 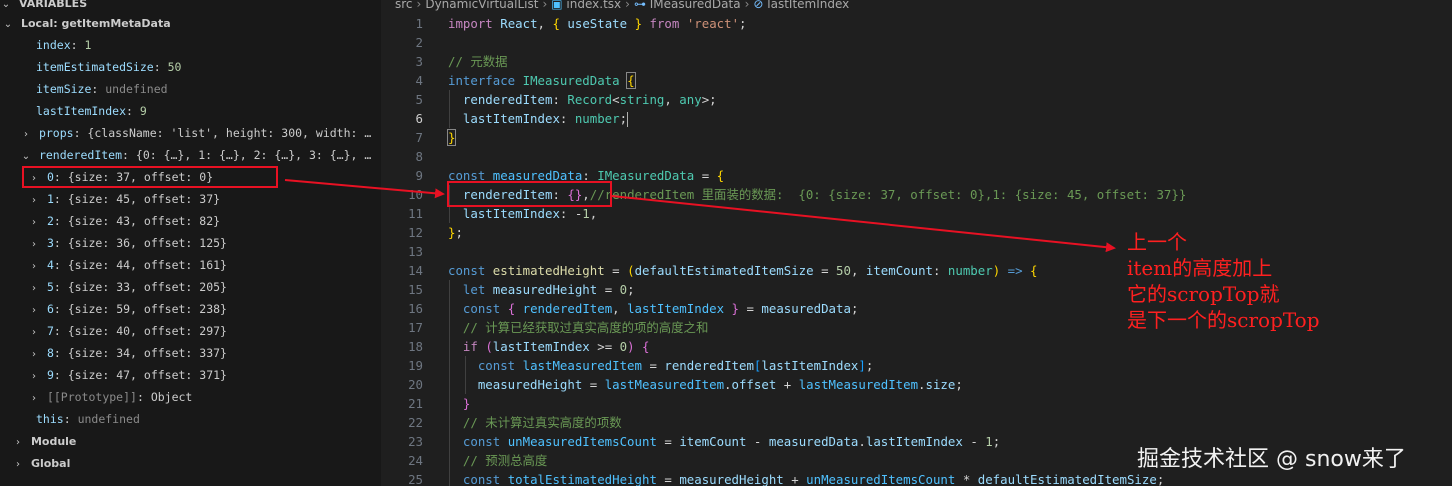 I want to click on scope-module: › Module, so click(x=190, y=441).